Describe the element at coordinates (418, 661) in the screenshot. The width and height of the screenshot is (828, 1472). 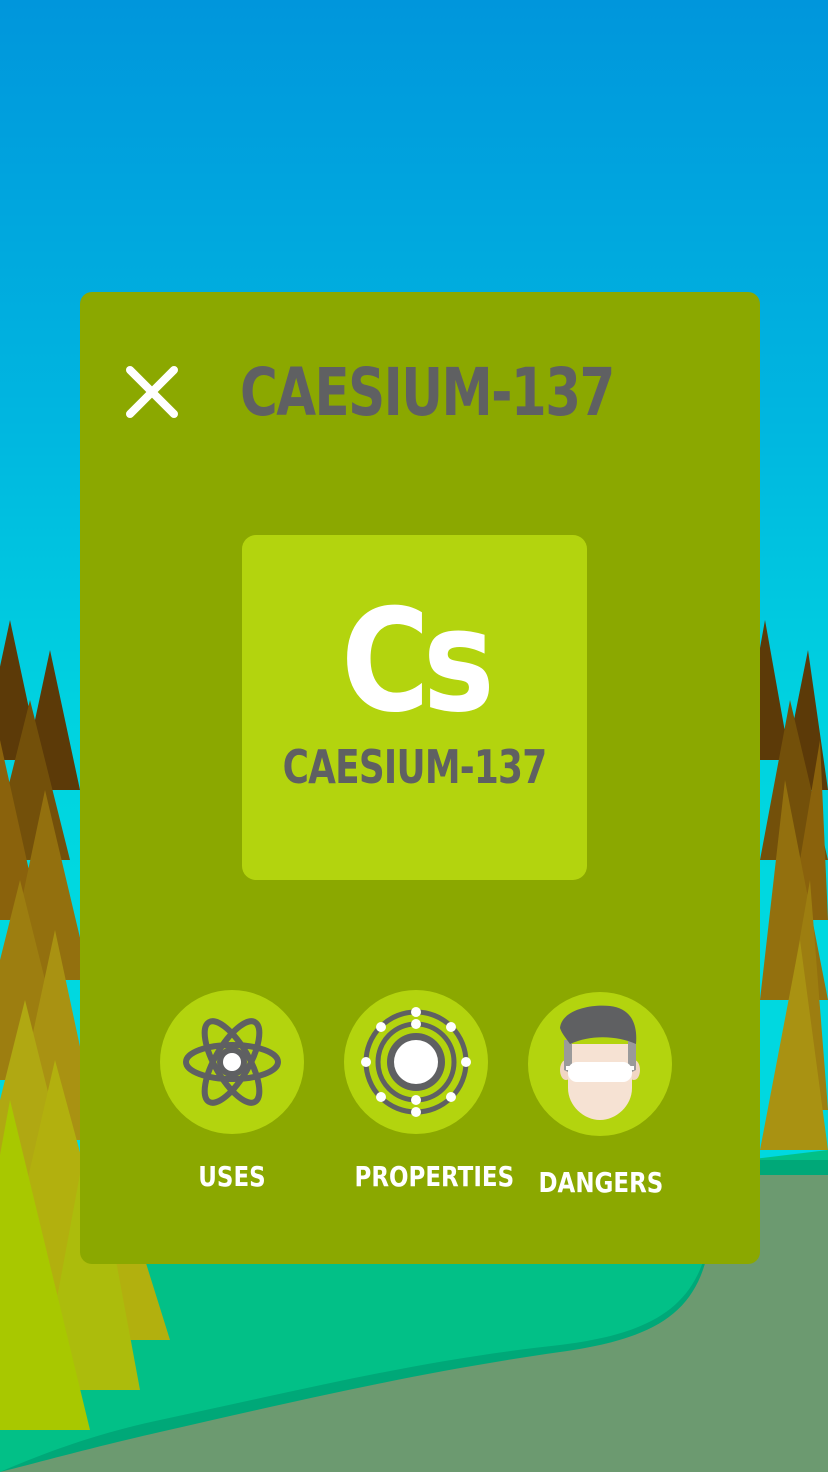
I see `element-symbol: Cs` at that location.